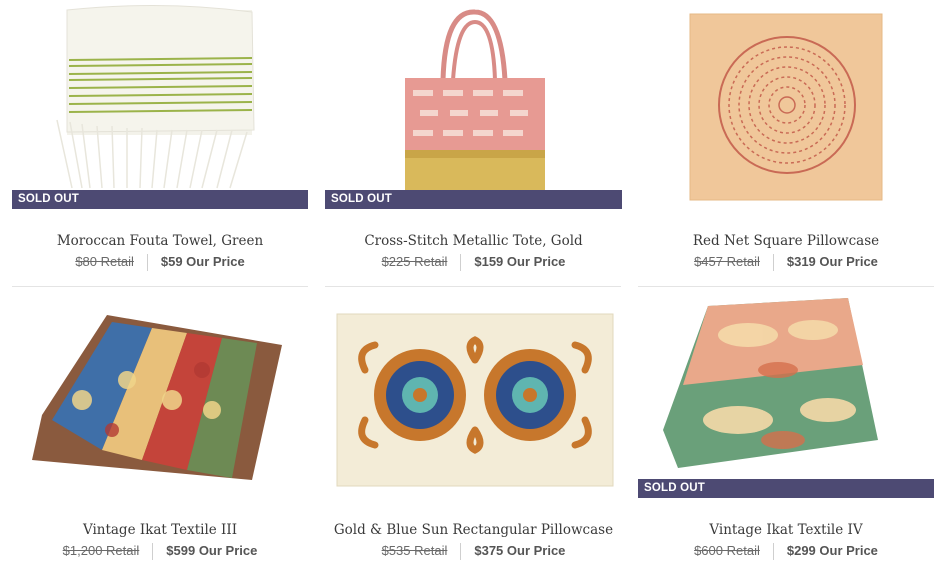 This screenshot has width=946, height=569. Describe the element at coordinates (727, 261) in the screenshot. I see `retail-price: $457 Retail` at that location.